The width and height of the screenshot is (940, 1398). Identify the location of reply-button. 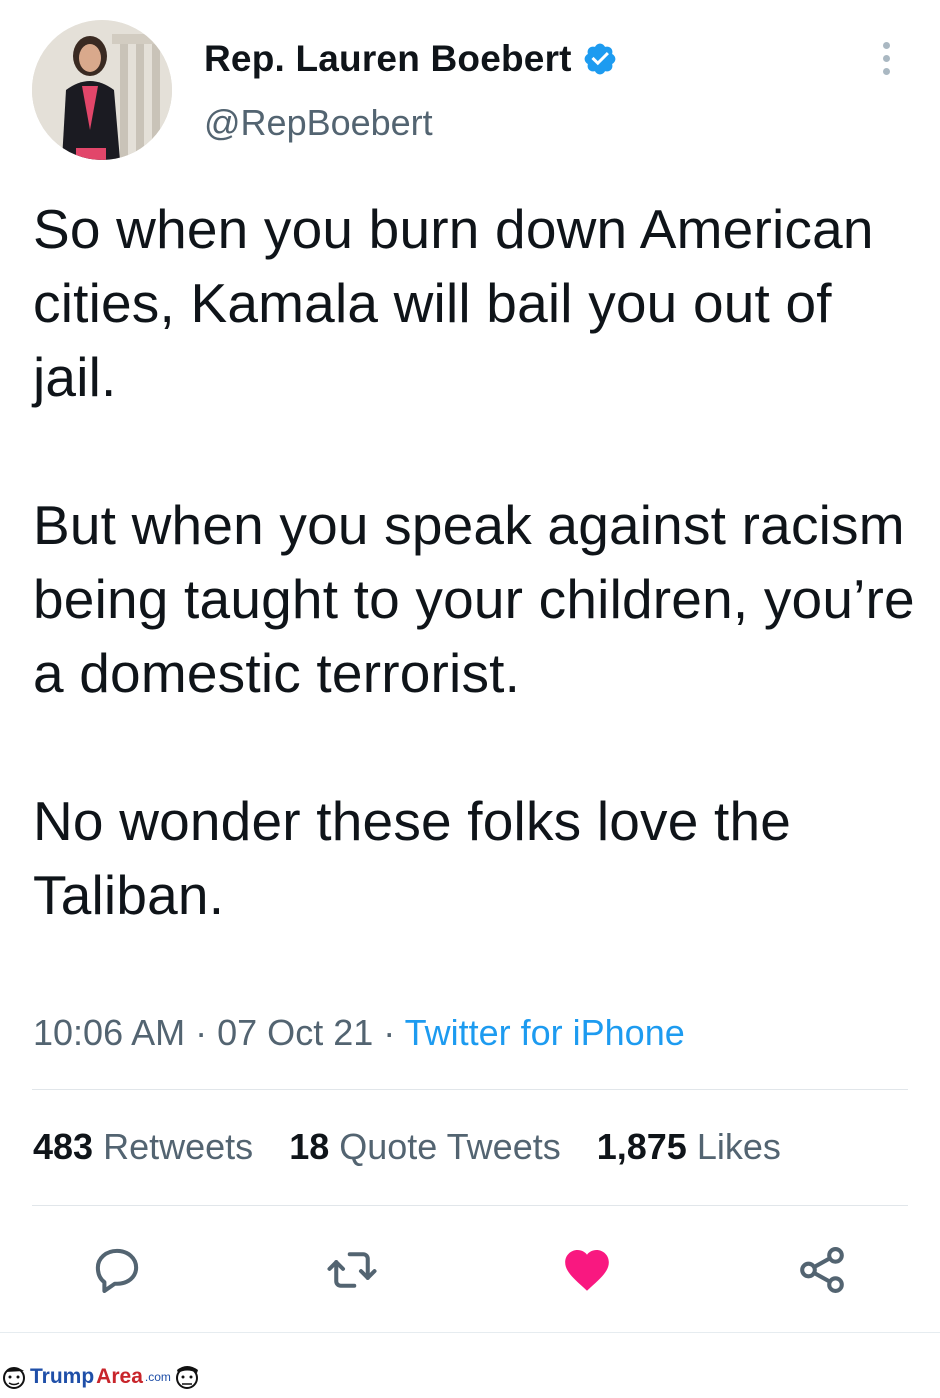
(117, 1270).